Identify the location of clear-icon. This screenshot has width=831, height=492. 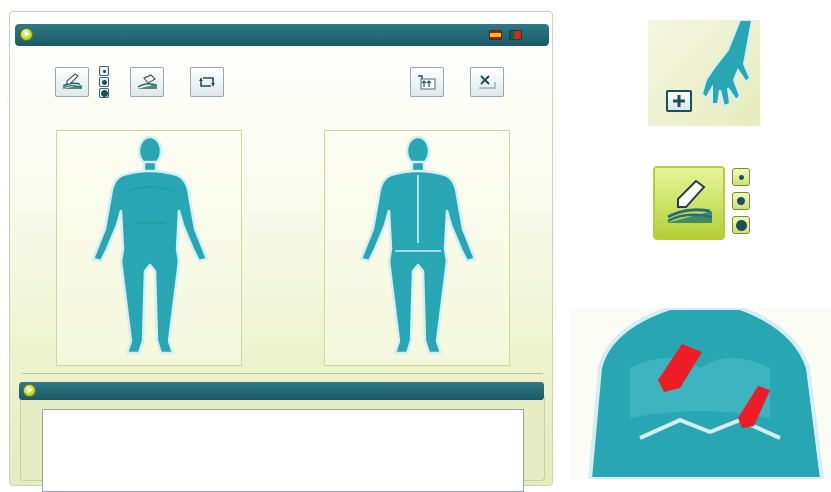
(487, 82).